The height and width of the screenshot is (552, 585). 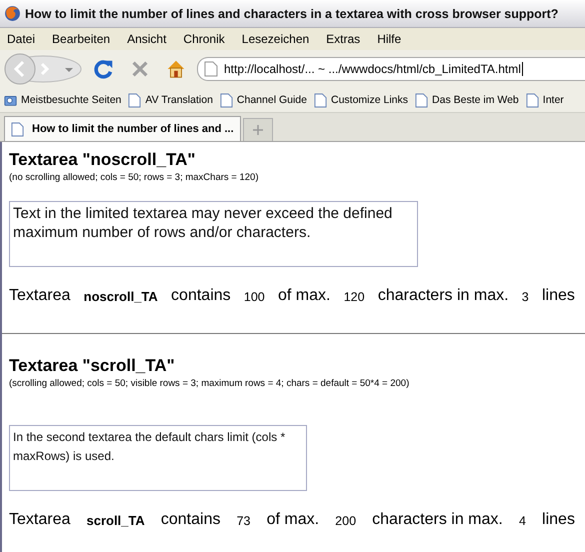 I want to click on bookmark-item: Customize Links, so click(x=361, y=100).